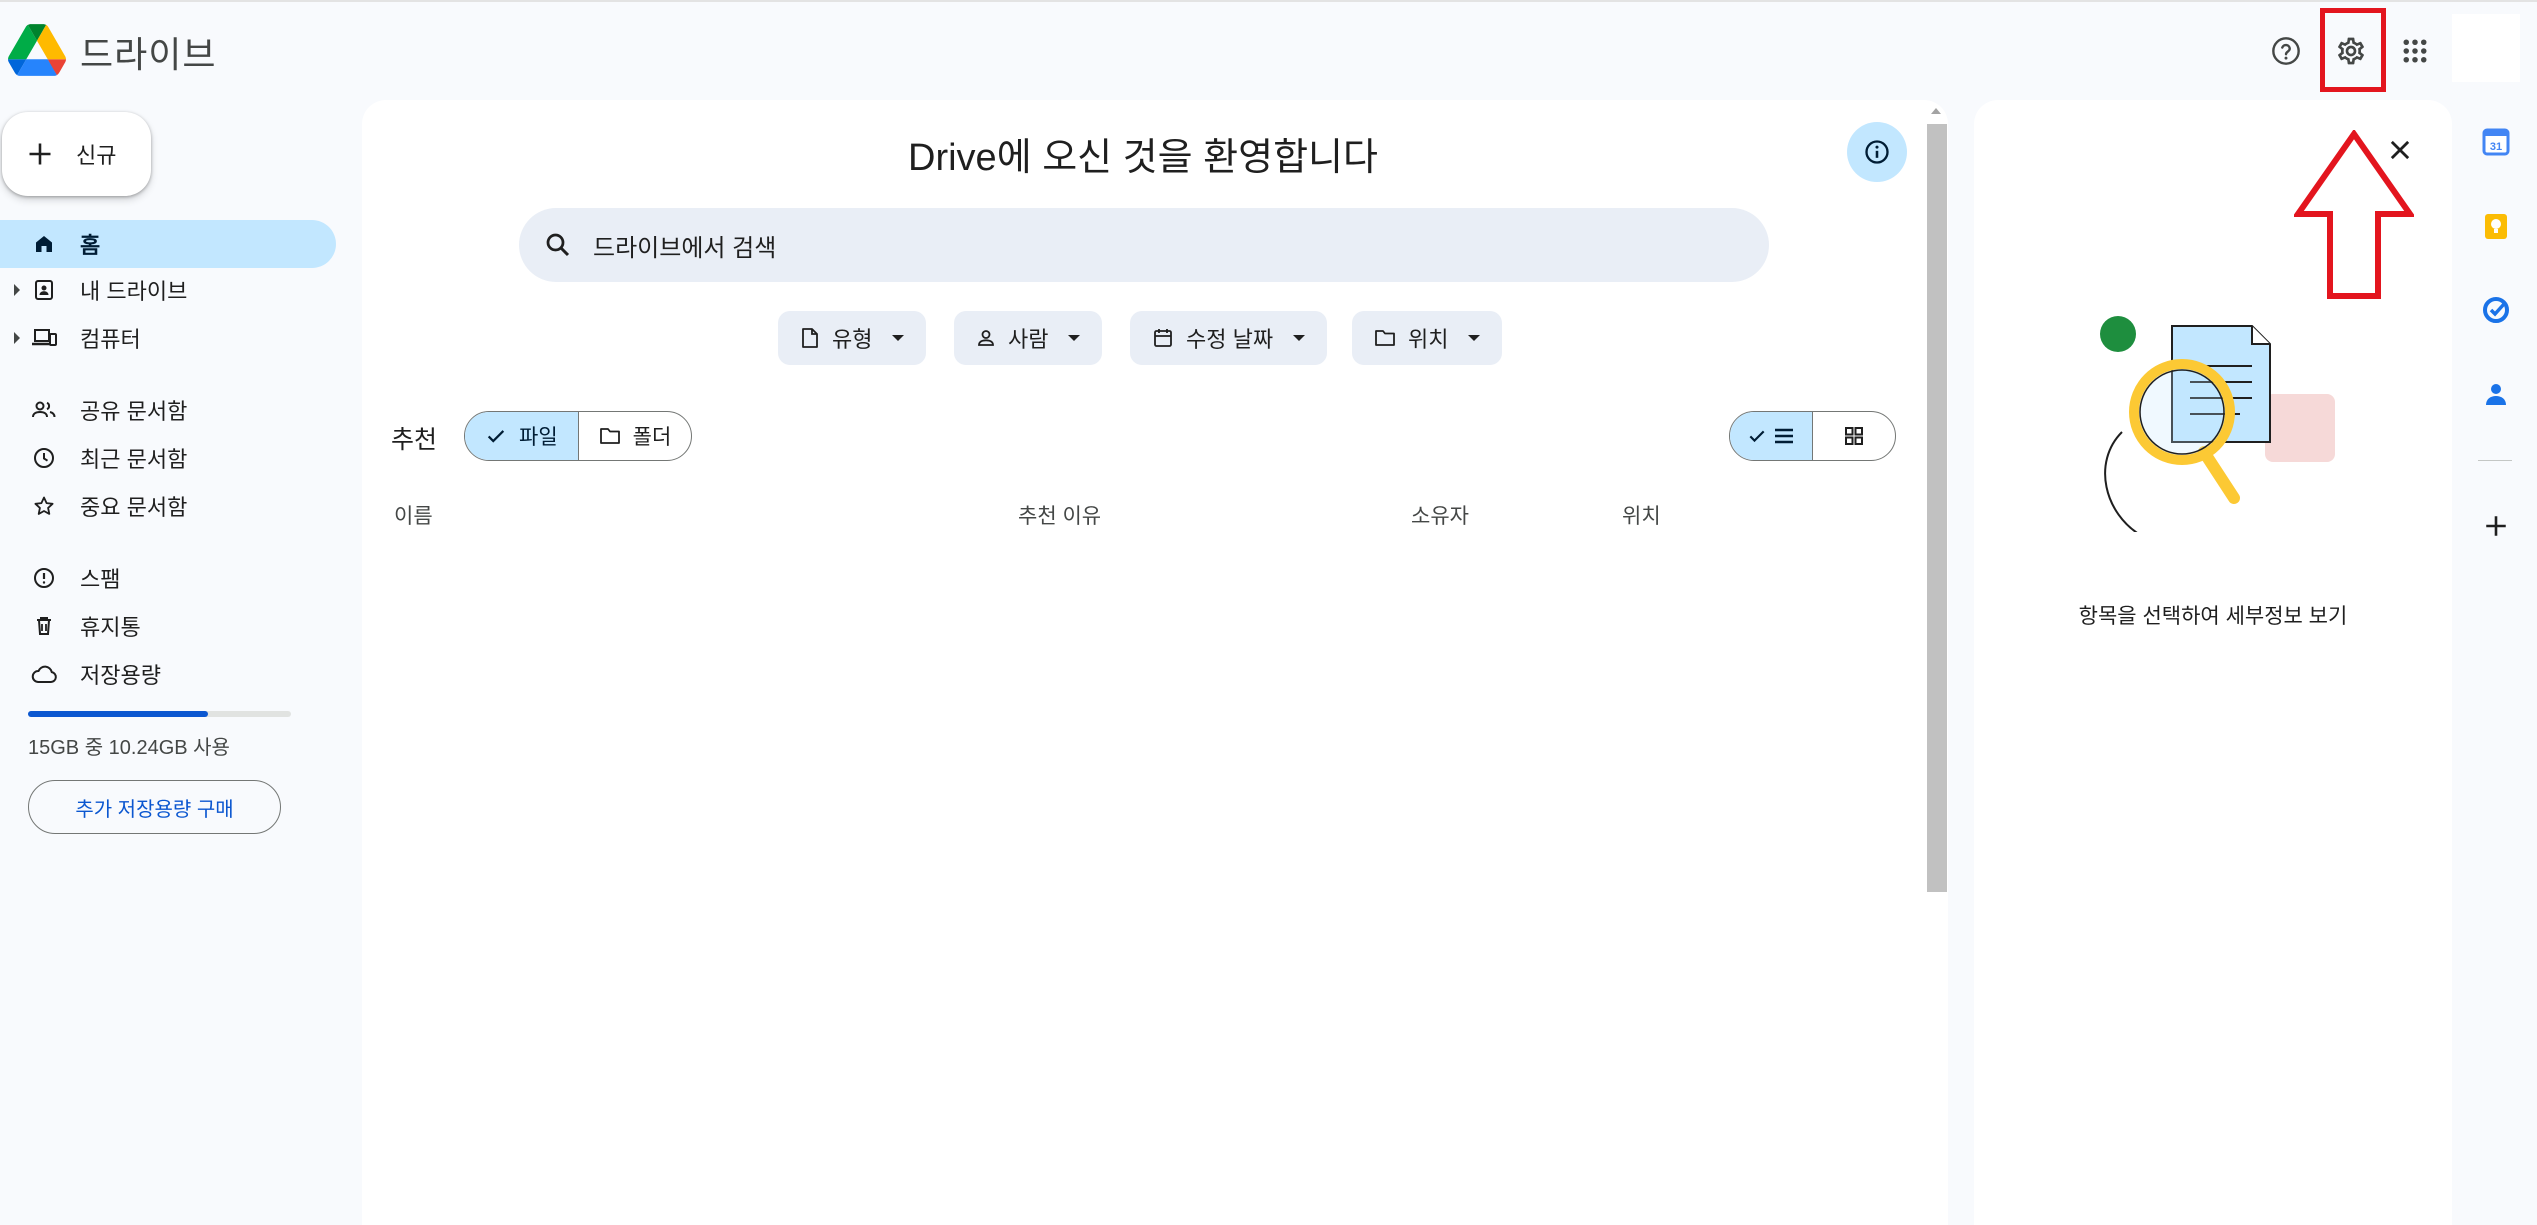 The width and height of the screenshot is (2537, 1225). I want to click on sidebar-item-computers: 컴퓨터, so click(168, 338).